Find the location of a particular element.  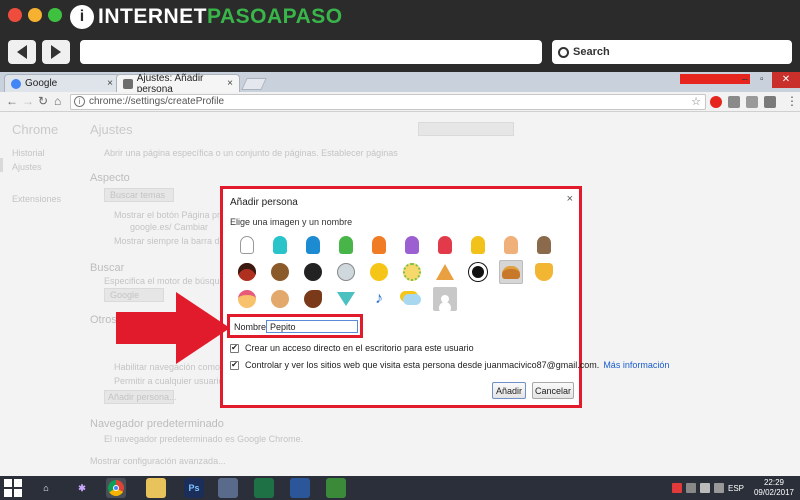

window-close-icon: ✕ is located at coordinates (786, 80).